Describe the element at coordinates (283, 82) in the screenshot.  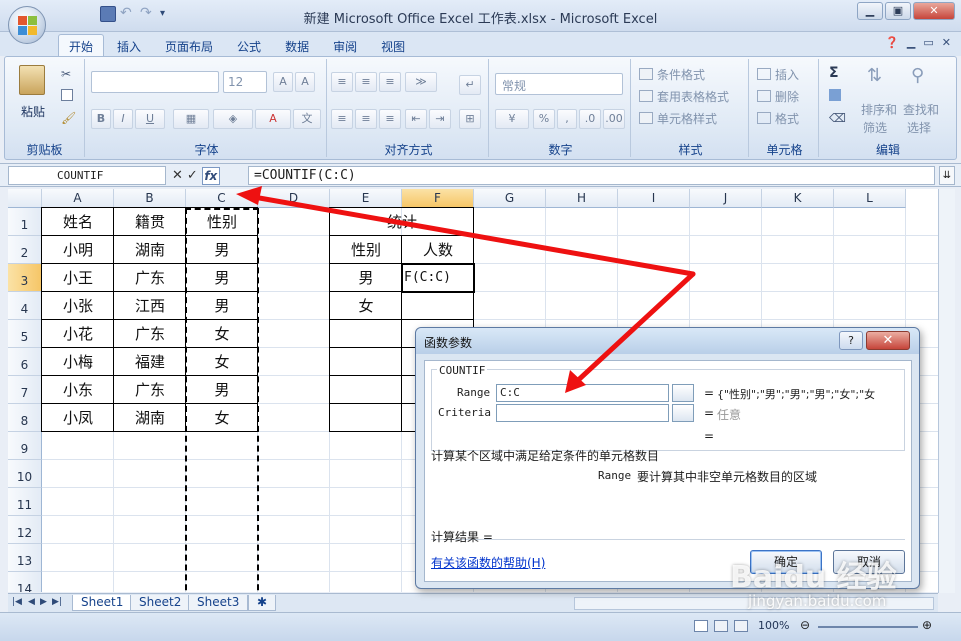
I see `grow-font-button: A` at that location.